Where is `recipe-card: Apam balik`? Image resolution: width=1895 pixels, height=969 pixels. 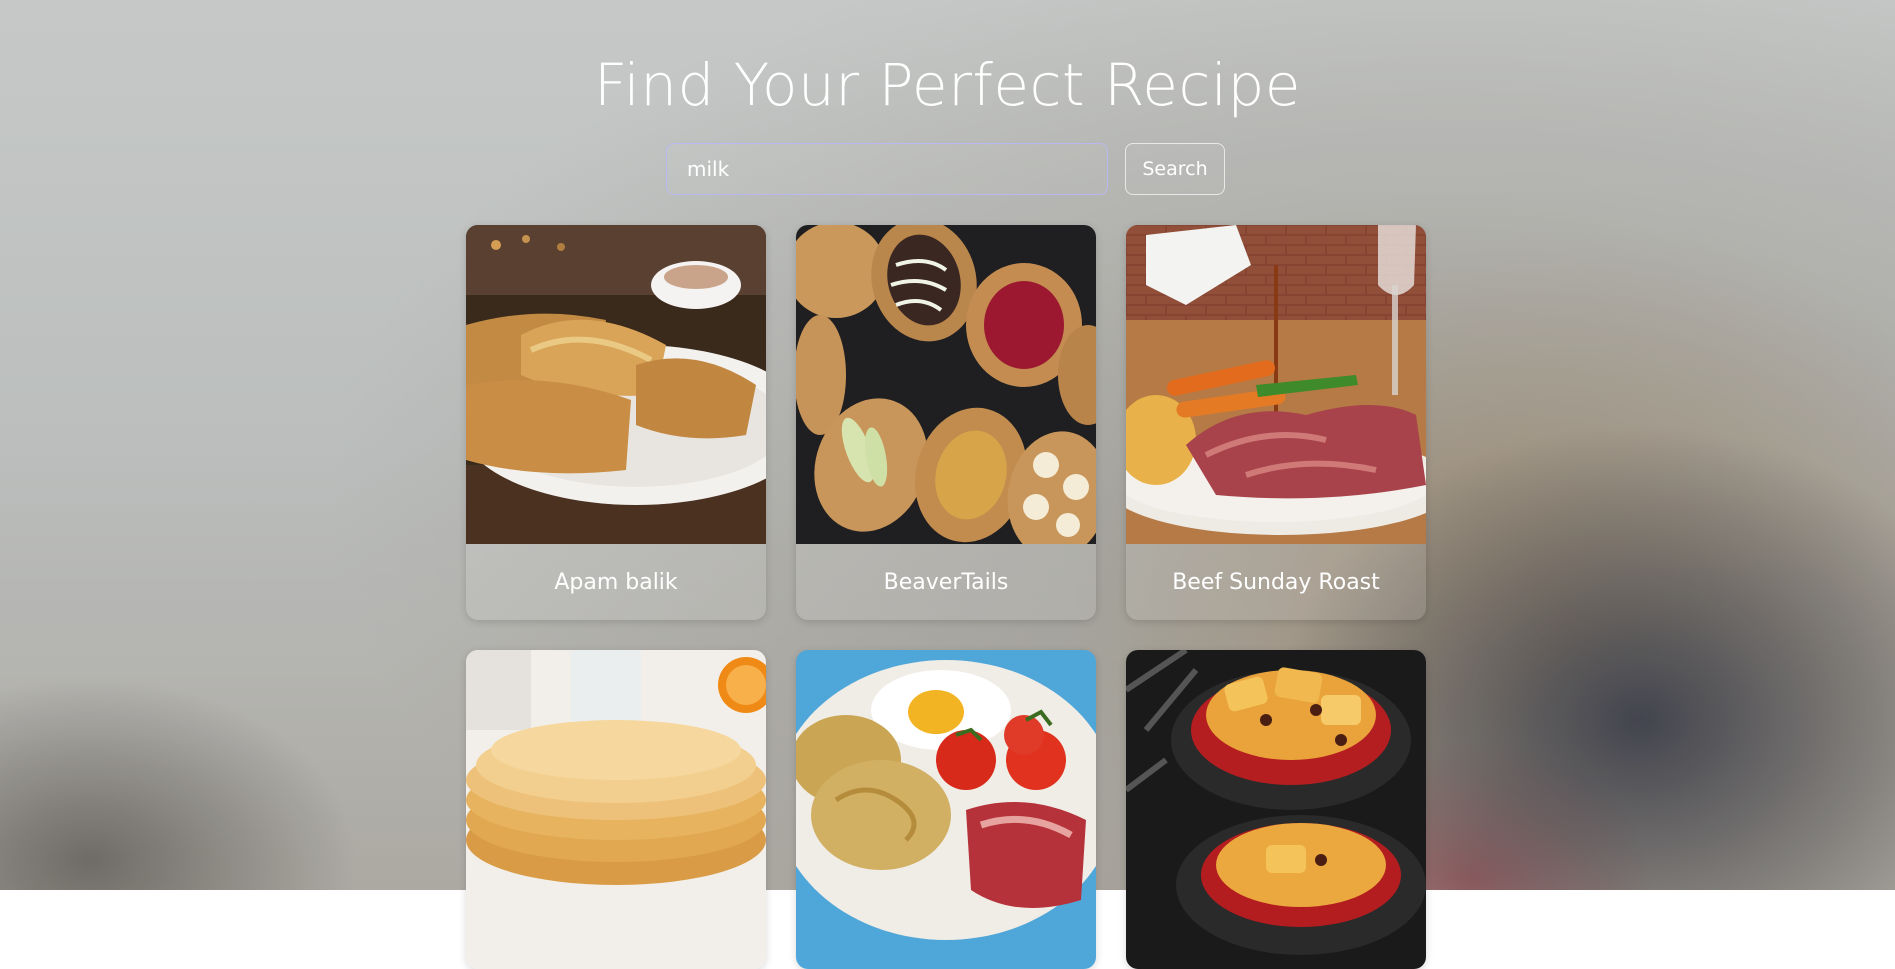 recipe-card: Apam balik is located at coordinates (616, 422).